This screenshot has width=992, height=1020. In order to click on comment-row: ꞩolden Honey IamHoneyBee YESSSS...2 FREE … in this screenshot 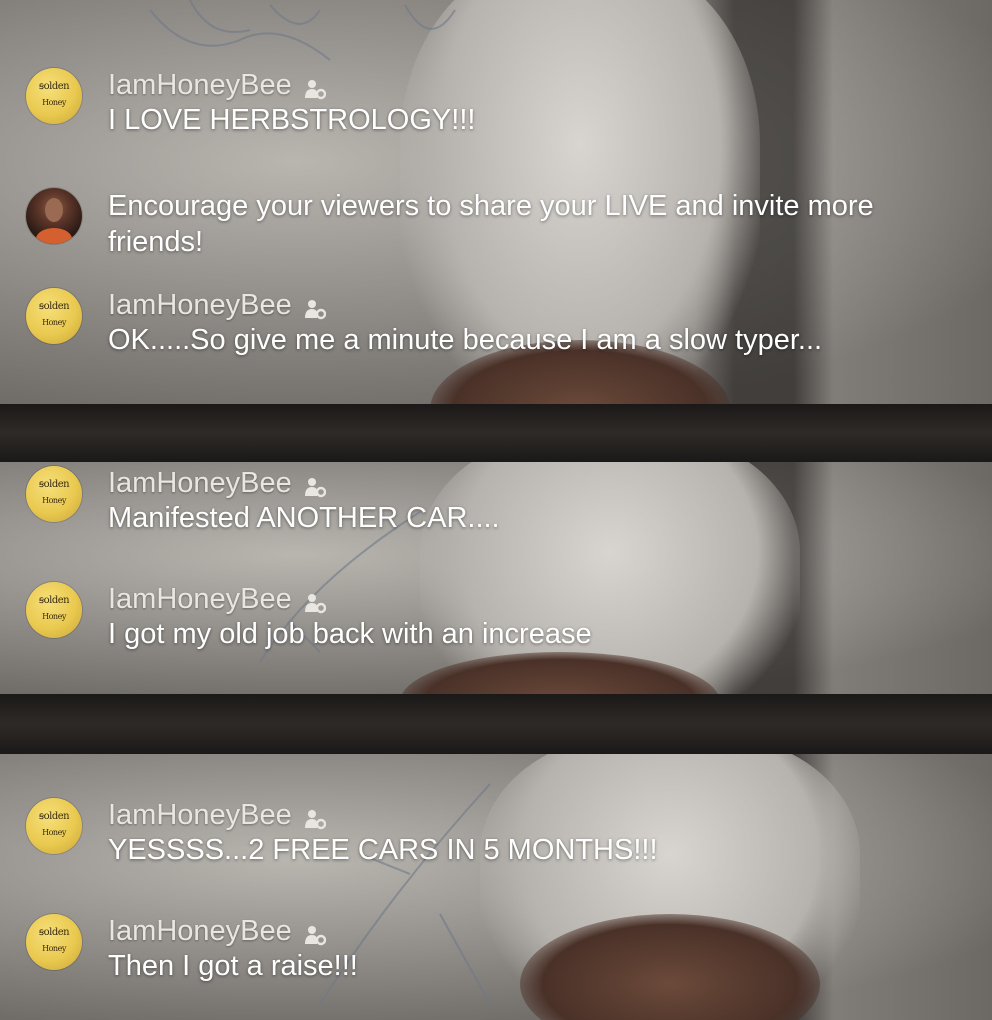, I will do `click(342, 833)`.